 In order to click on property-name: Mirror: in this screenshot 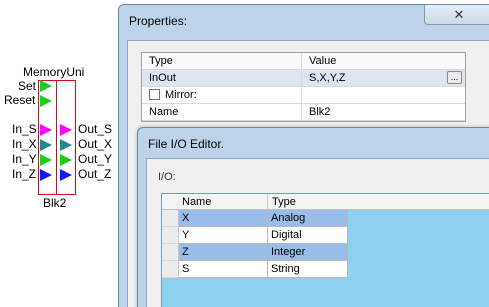, I will do `click(222, 95)`.